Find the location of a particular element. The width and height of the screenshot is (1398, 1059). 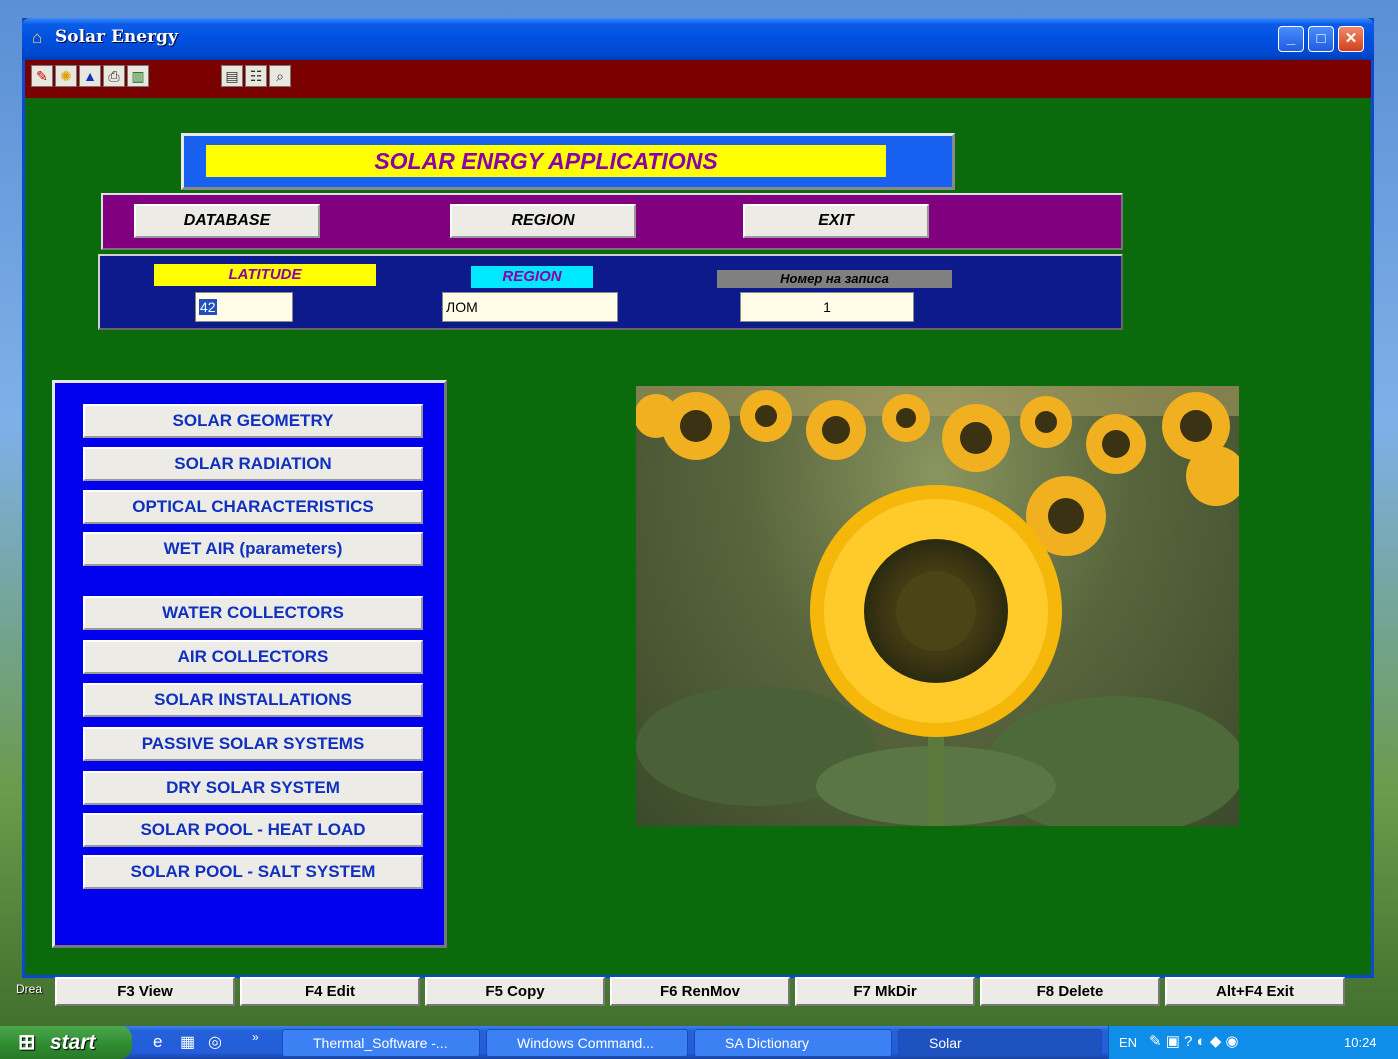

language-indicator: EN is located at coordinates (1128, 1042).